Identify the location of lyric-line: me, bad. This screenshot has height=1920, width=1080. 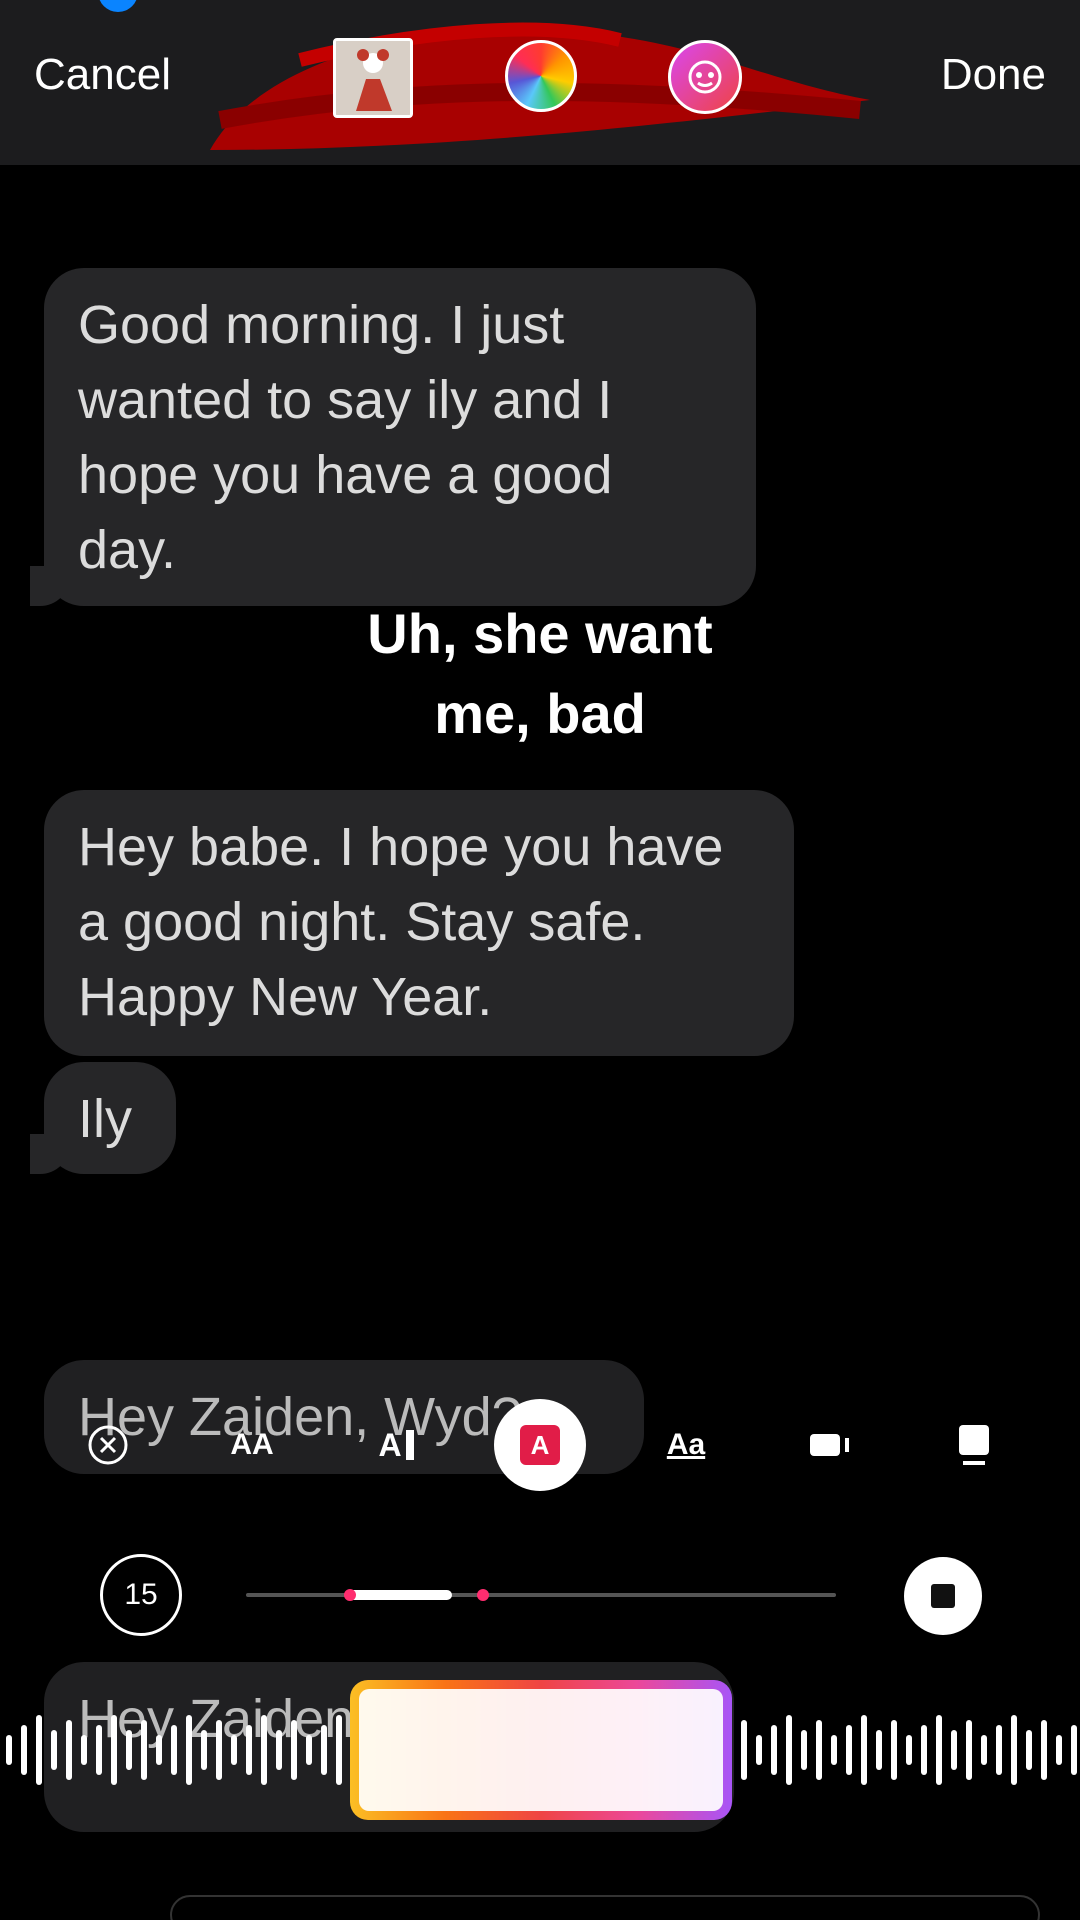
(540, 713).